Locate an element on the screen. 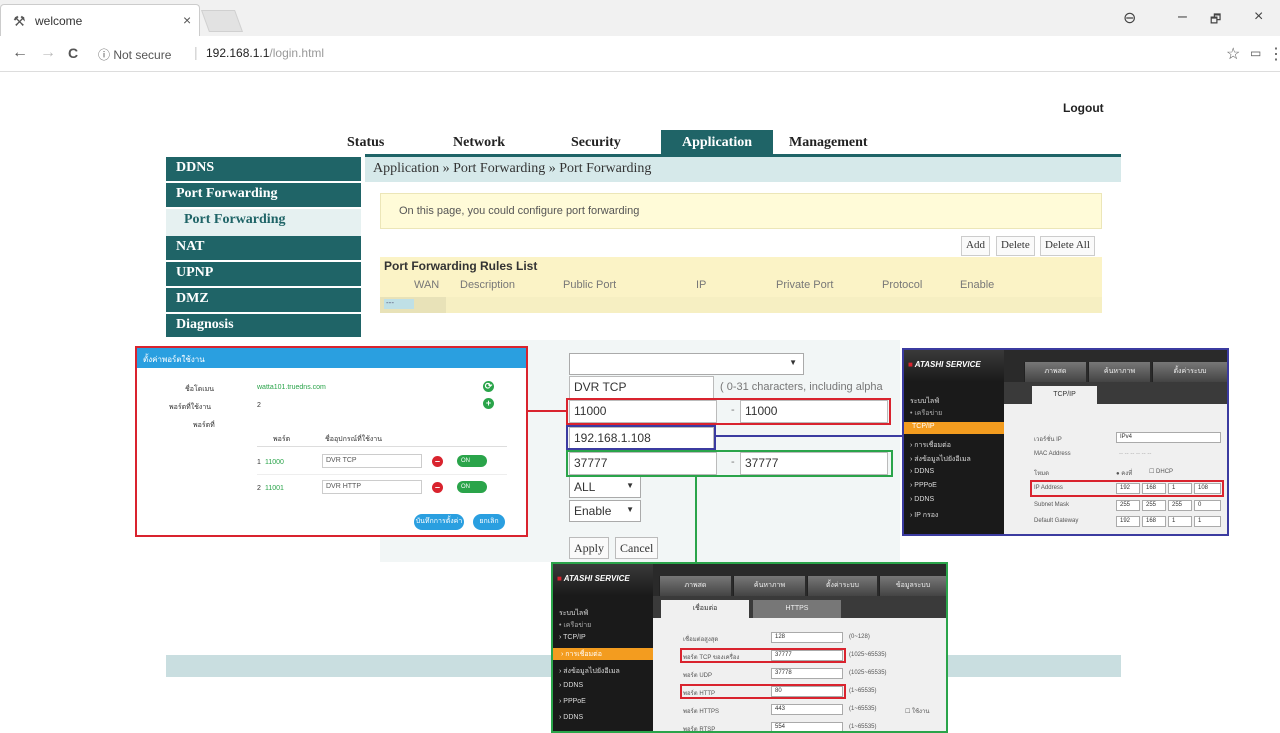 The image size is (1280, 733). dvr-label: Default Gateway is located at coordinates (1056, 521).